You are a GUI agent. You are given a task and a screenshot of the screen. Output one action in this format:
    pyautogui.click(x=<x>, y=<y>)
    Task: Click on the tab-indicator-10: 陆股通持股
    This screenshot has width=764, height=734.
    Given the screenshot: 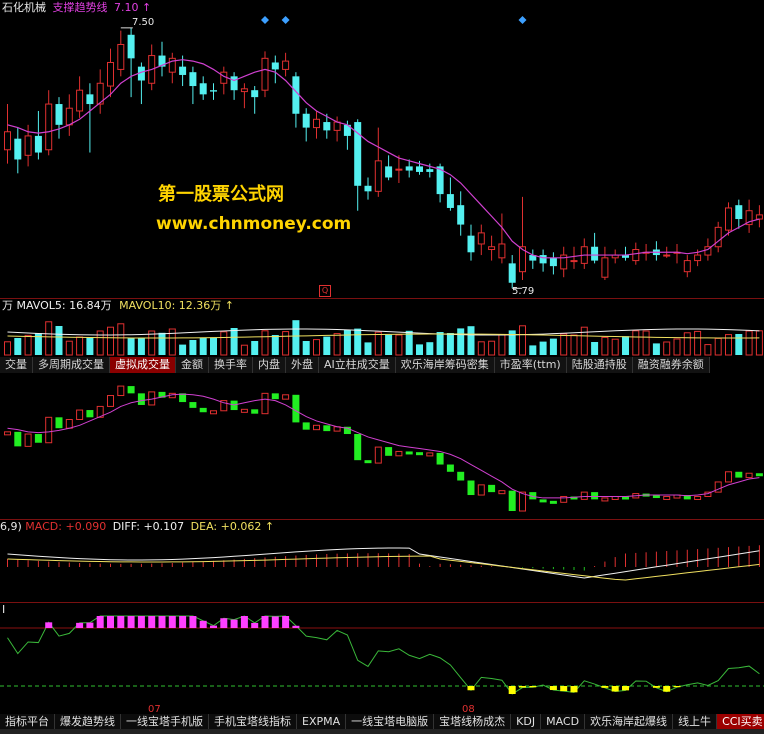 What is the action you would take?
    pyautogui.click(x=599, y=365)
    